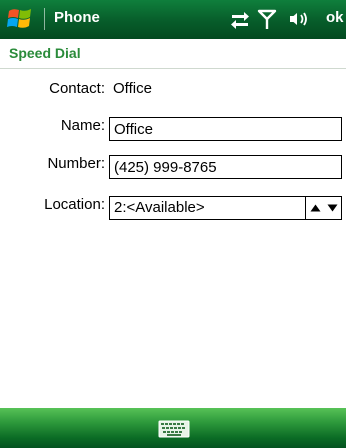 The width and height of the screenshot is (346, 448). What do you see at coordinates (45, 53) in the screenshot?
I see `page-title: Speed Dial` at bounding box center [45, 53].